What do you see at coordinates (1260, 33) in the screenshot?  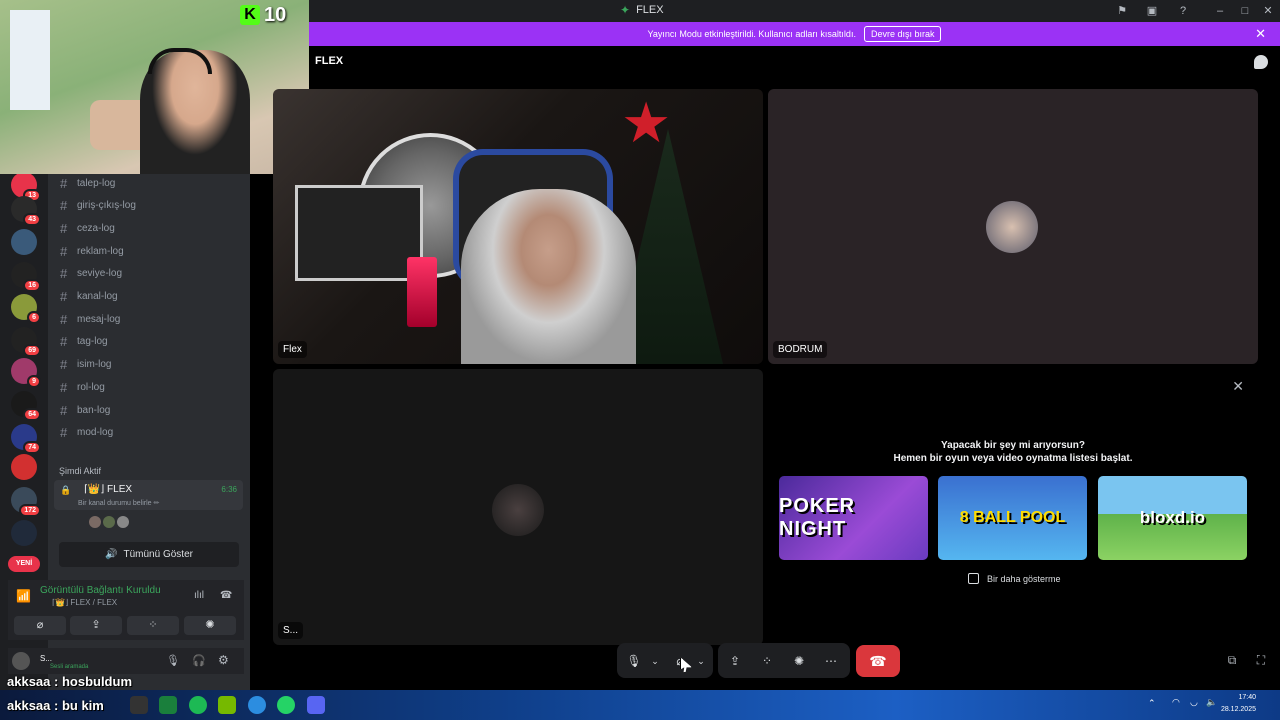 I see `banner-close-icon: ✕` at bounding box center [1260, 33].